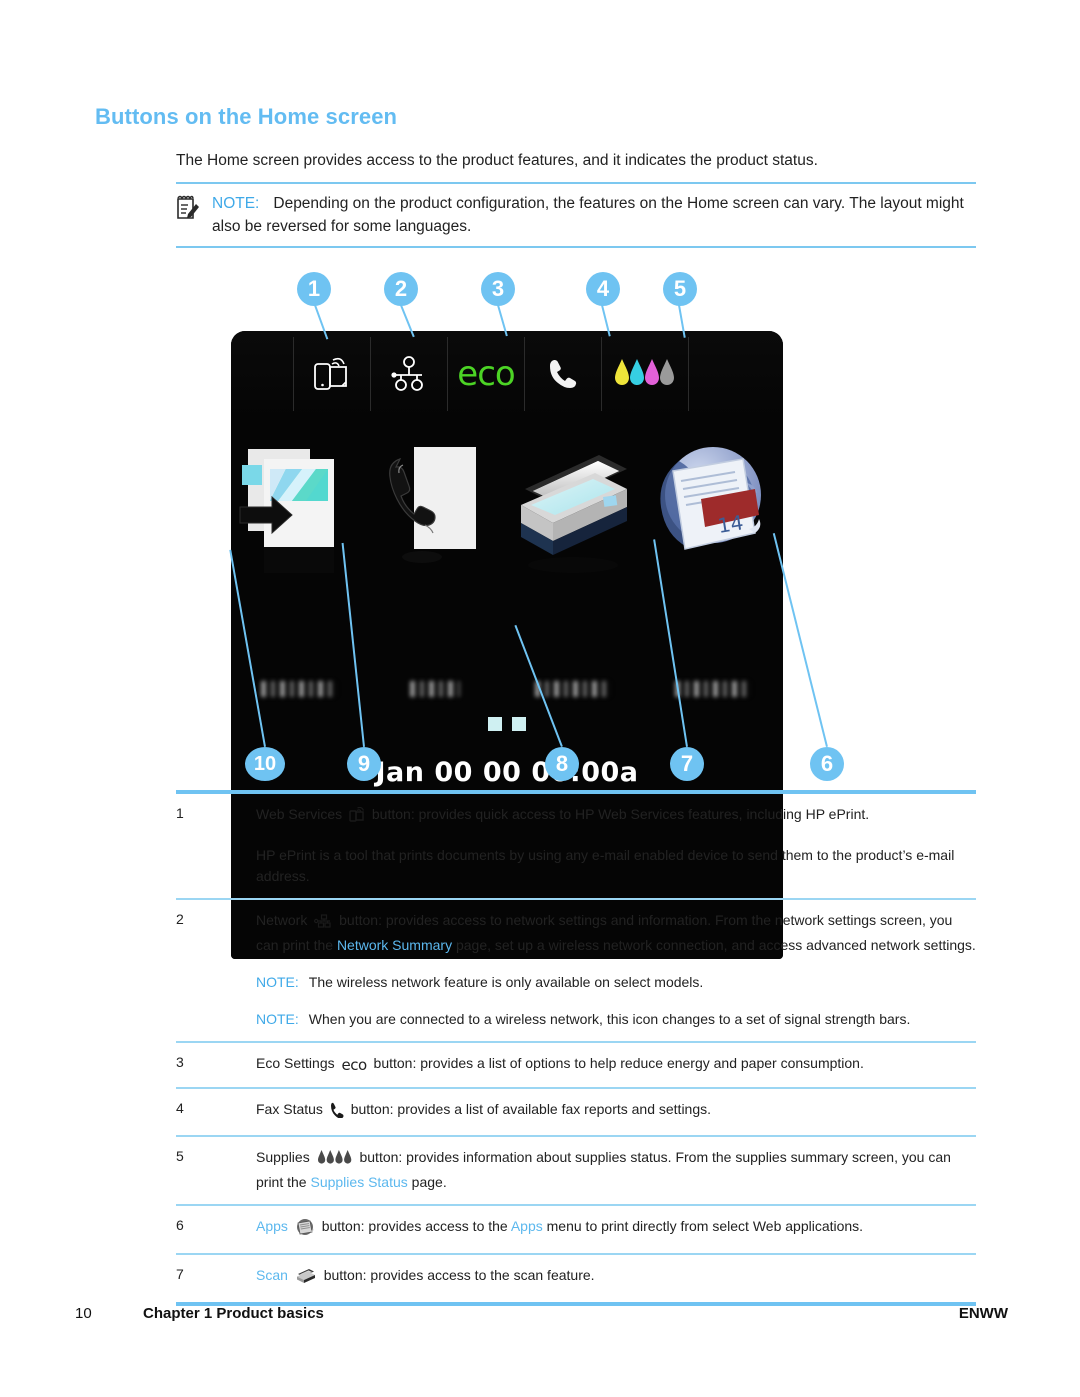 Image resolution: width=1080 pixels, height=1397 pixels. I want to click on row-lead-text: Fax Status, so click(289, 1109).